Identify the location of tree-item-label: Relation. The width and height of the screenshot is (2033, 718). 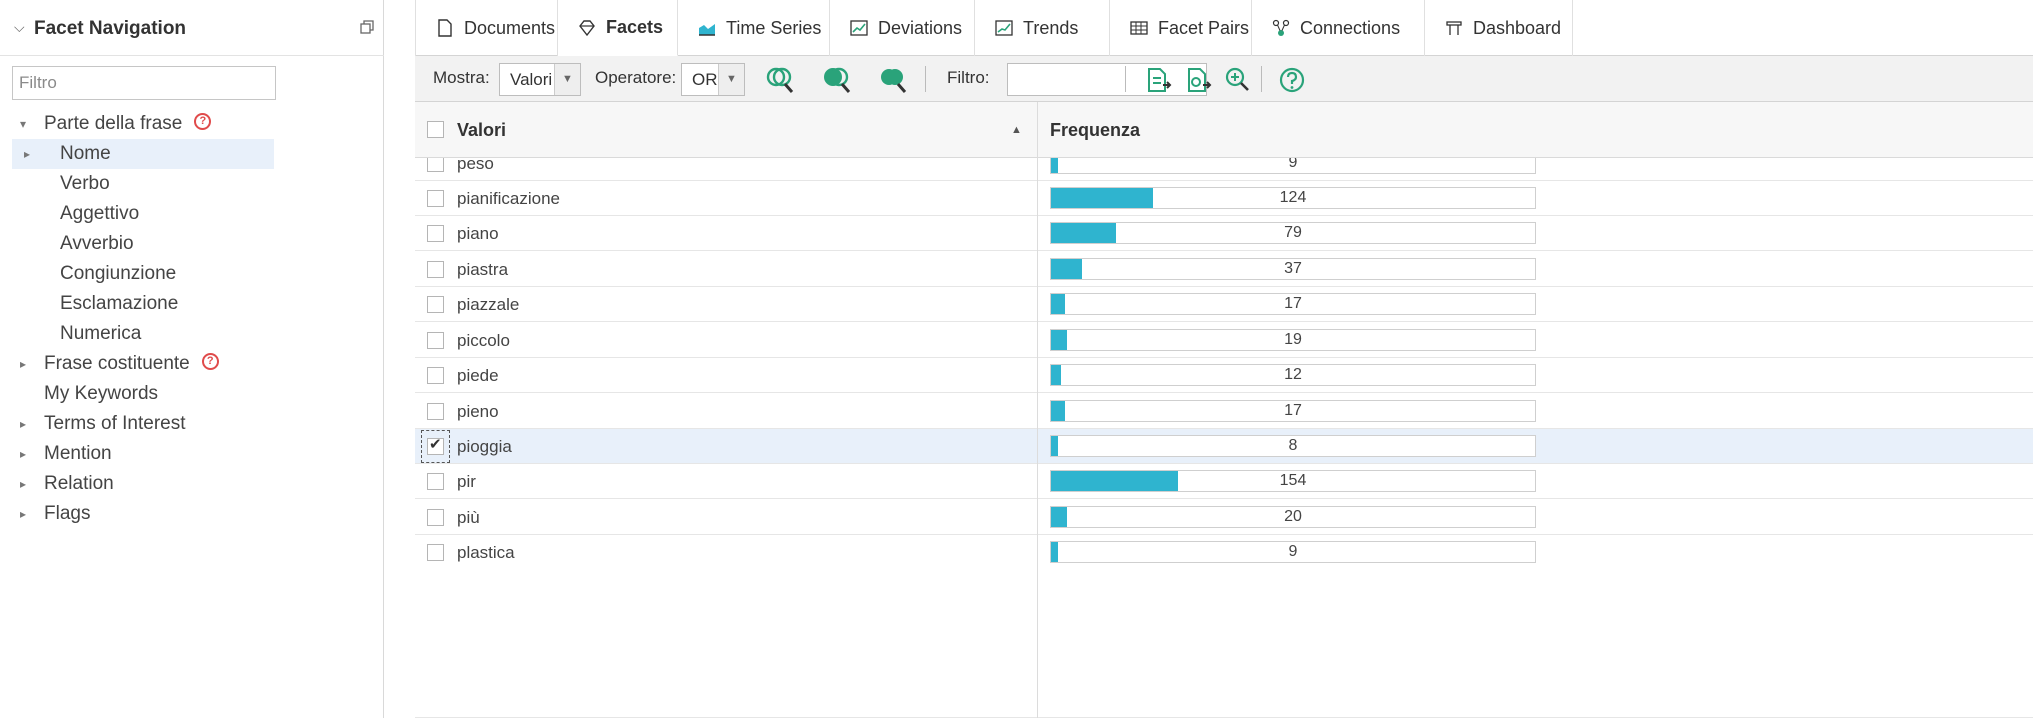
(79, 483).